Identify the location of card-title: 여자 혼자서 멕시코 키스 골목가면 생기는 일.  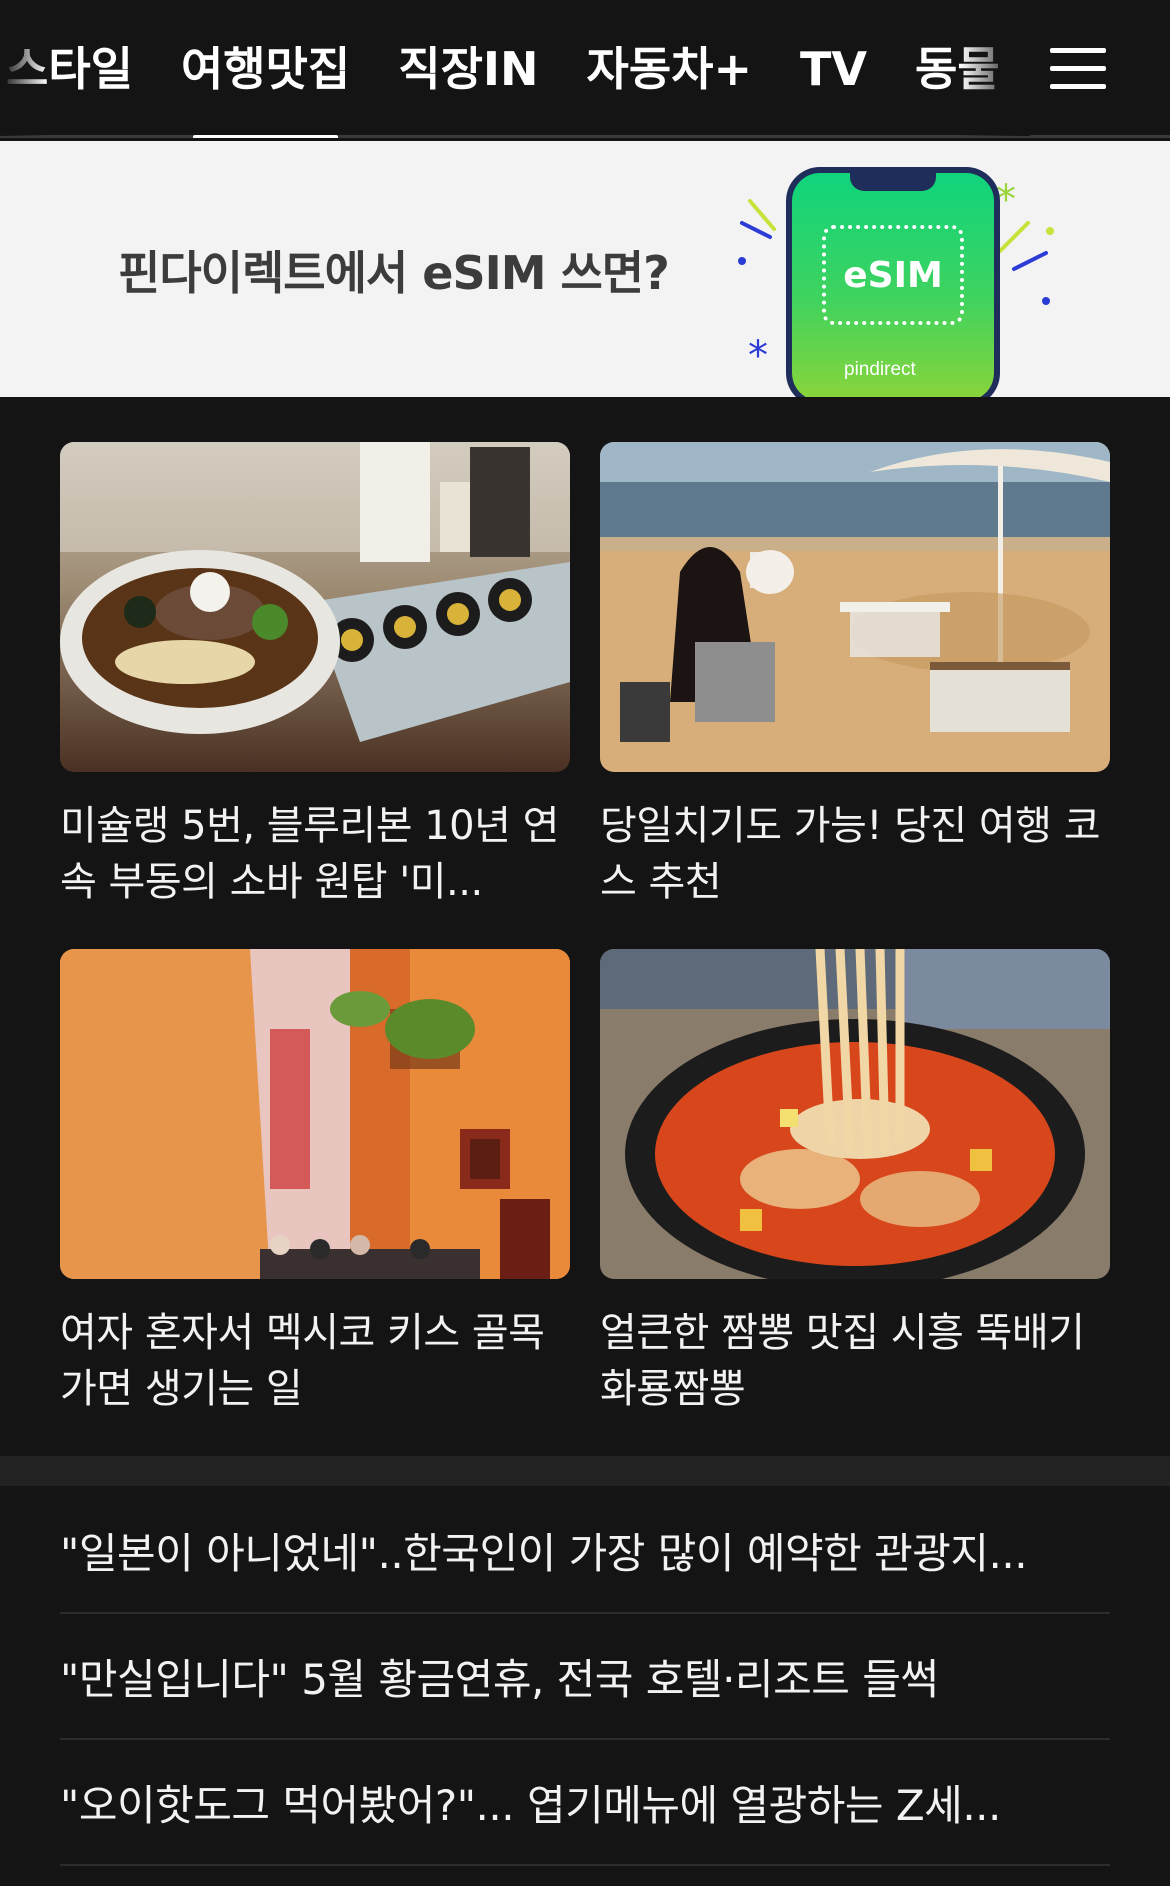
(315, 1361).